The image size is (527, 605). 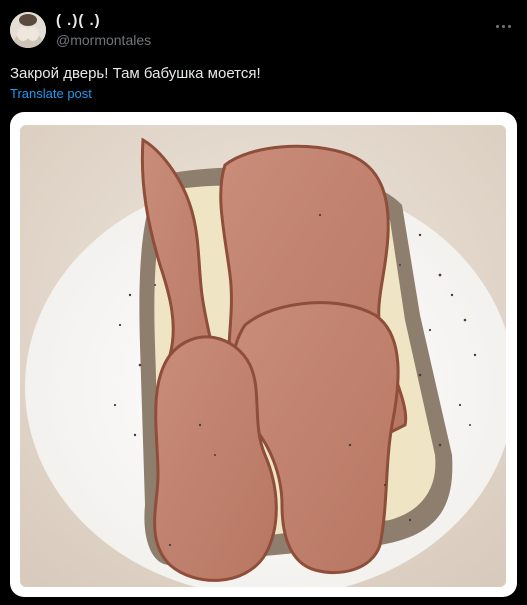 I want to click on author-display-name: ( .)( .), so click(x=103, y=21).